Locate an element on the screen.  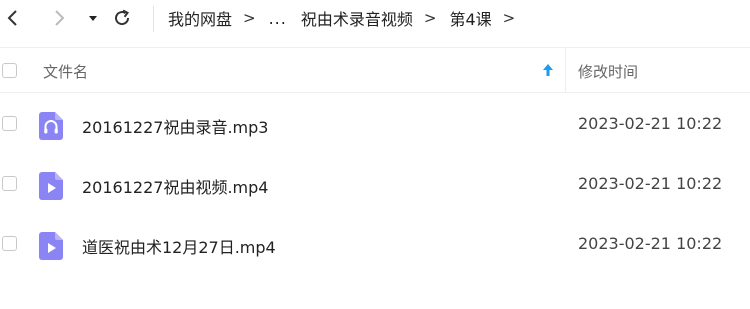
caret-down-icon is located at coordinates (93, 18).